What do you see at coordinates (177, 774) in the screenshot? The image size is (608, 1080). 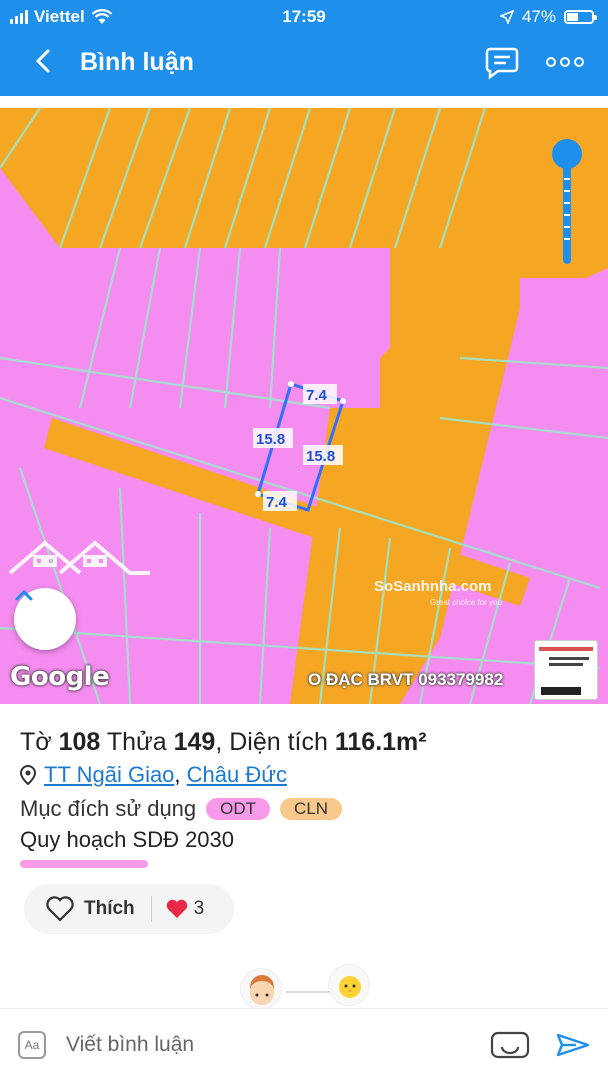 I see `location-sep: ,` at bounding box center [177, 774].